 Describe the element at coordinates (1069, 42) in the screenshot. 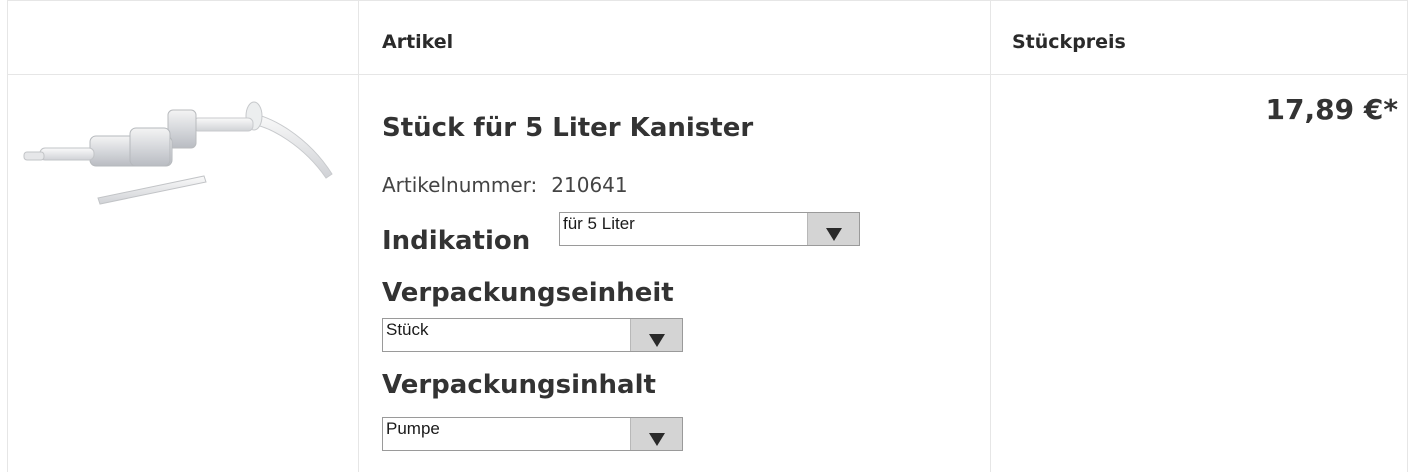

I see `header-unit-price: Stückpreis` at that location.